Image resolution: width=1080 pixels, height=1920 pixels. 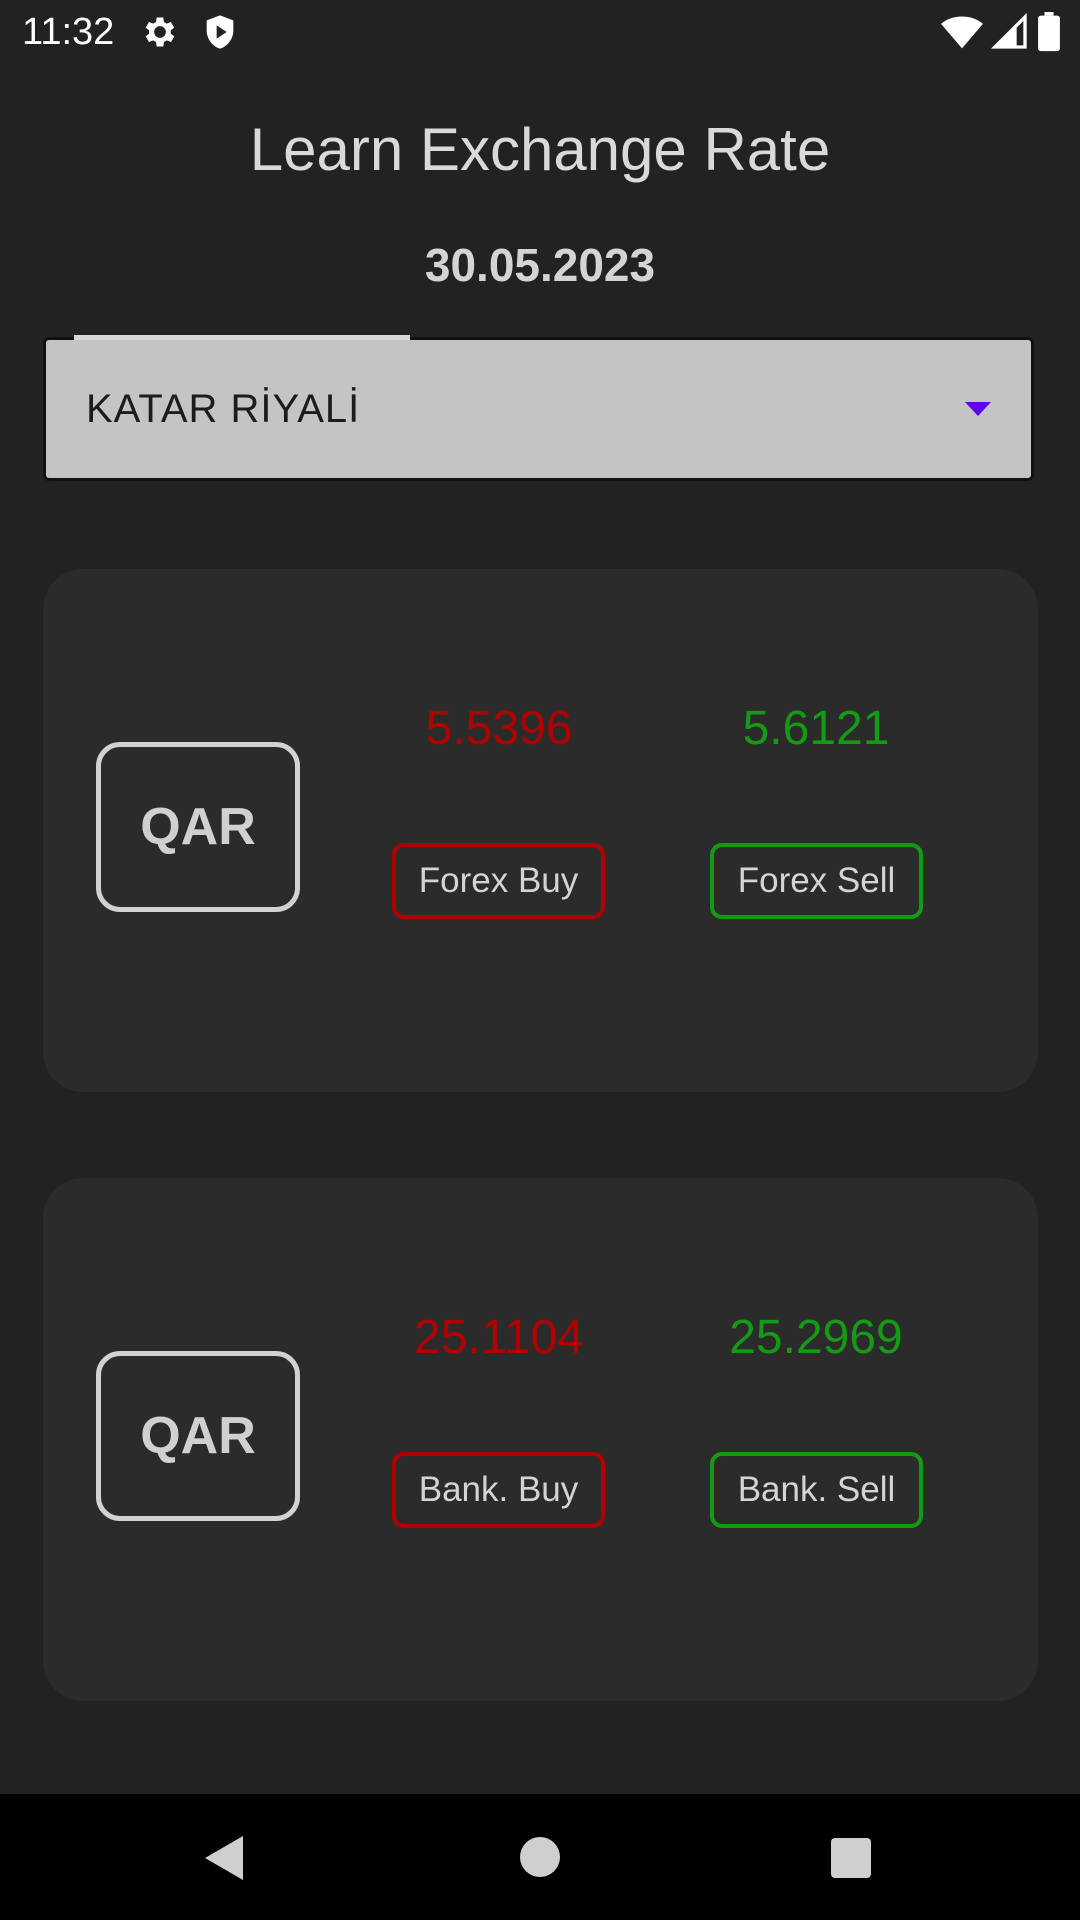 I want to click on navigation-bar, so click(x=540, y=1857).